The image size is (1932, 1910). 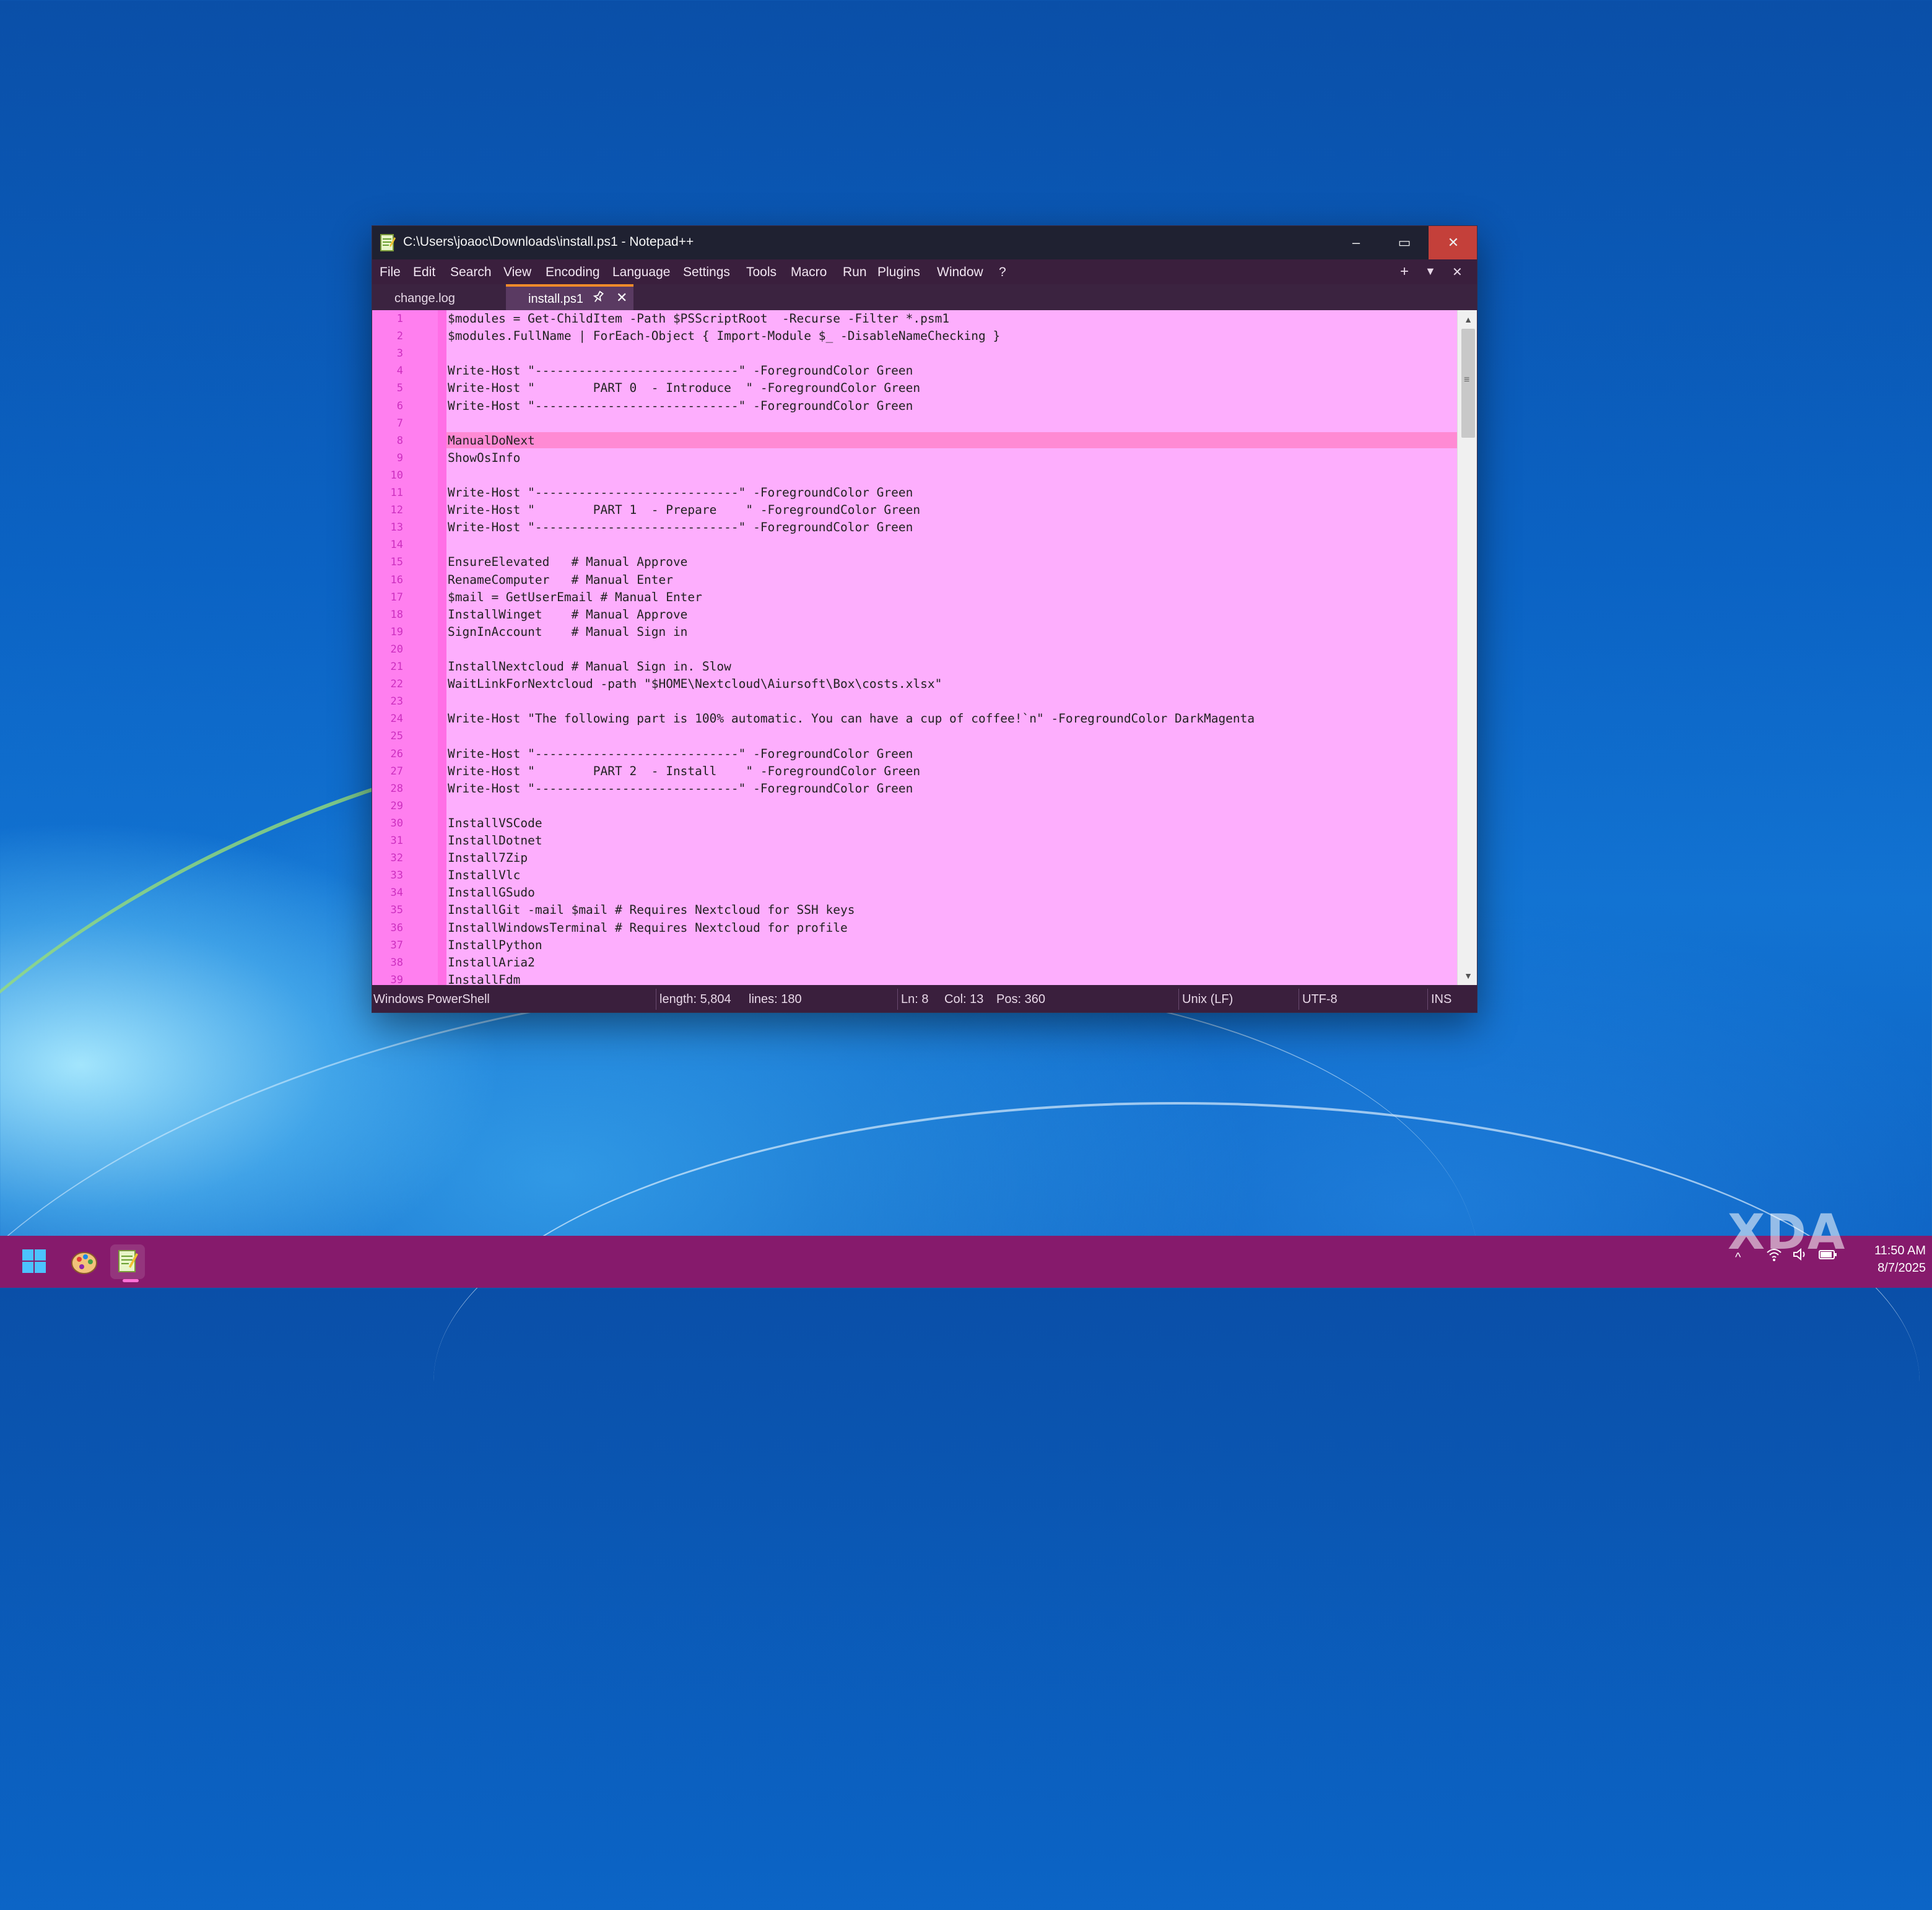 What do you see at coordinates (960, 272) in the screenshot?
I see `menu-window: Window` at bounding box center [960, 272].